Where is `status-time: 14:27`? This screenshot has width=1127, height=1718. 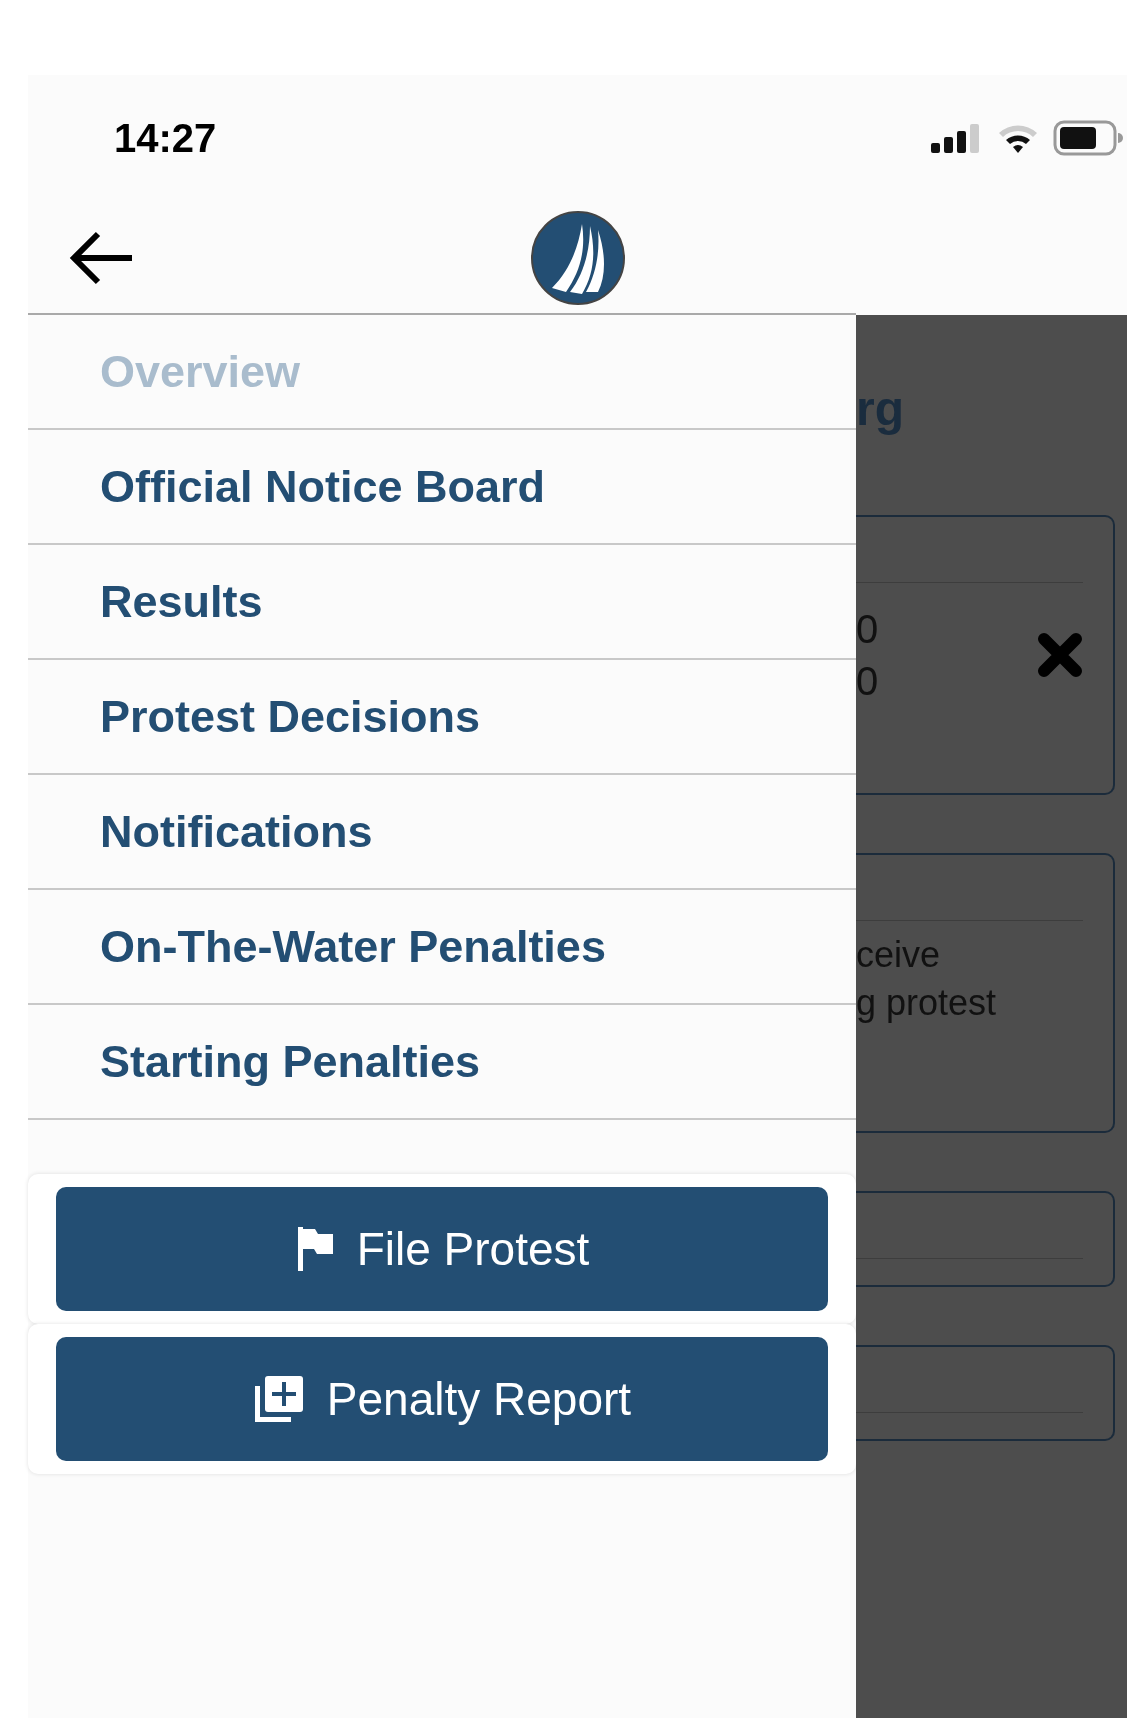
status-time: 14:27 is located at coordinates (165, 138).